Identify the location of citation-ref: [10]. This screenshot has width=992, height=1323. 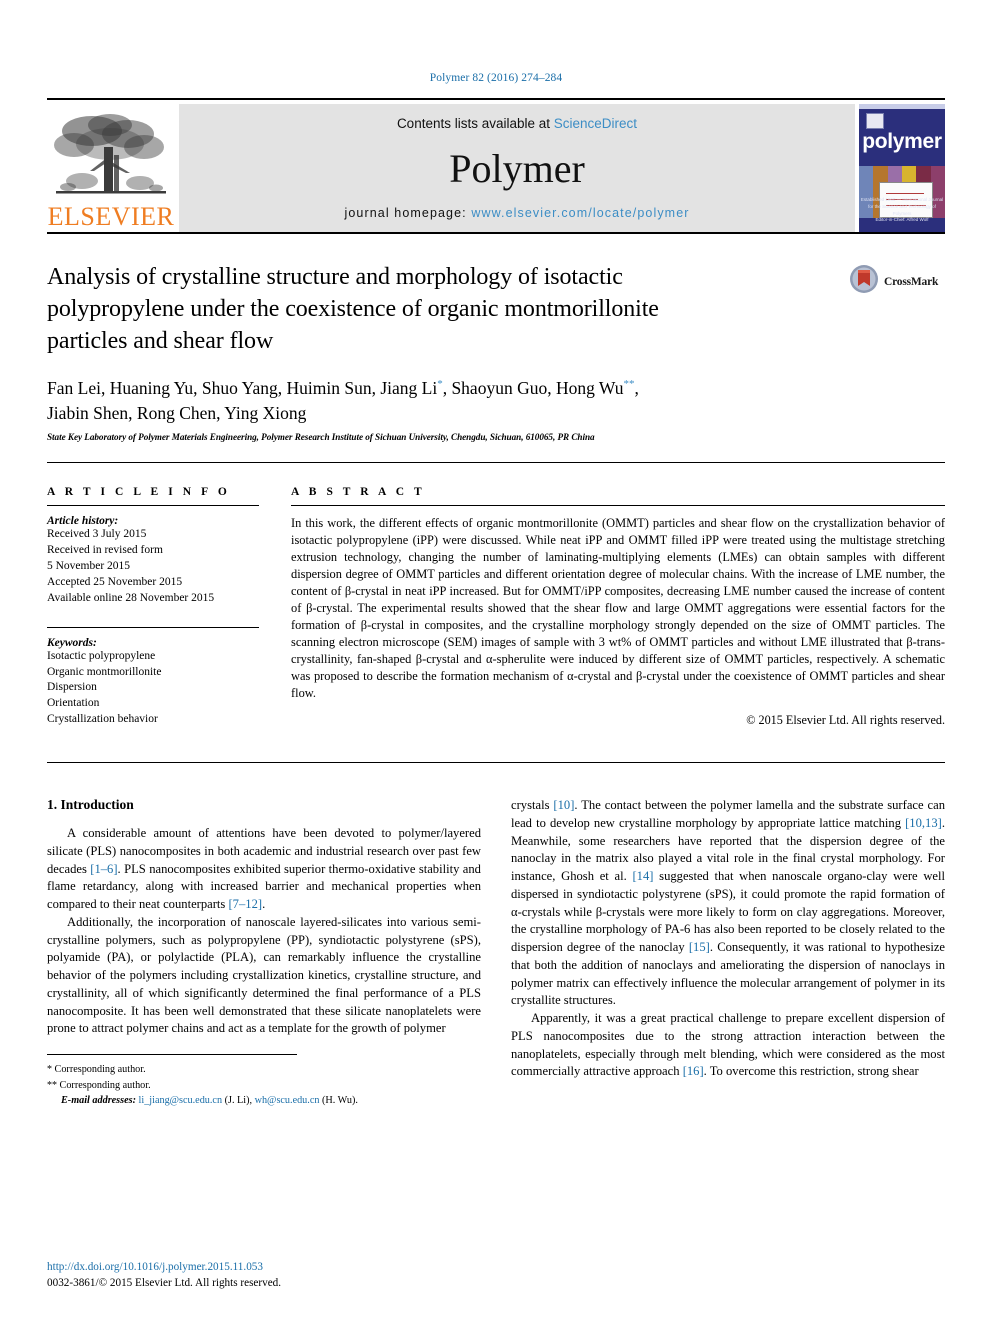
(563, 805).